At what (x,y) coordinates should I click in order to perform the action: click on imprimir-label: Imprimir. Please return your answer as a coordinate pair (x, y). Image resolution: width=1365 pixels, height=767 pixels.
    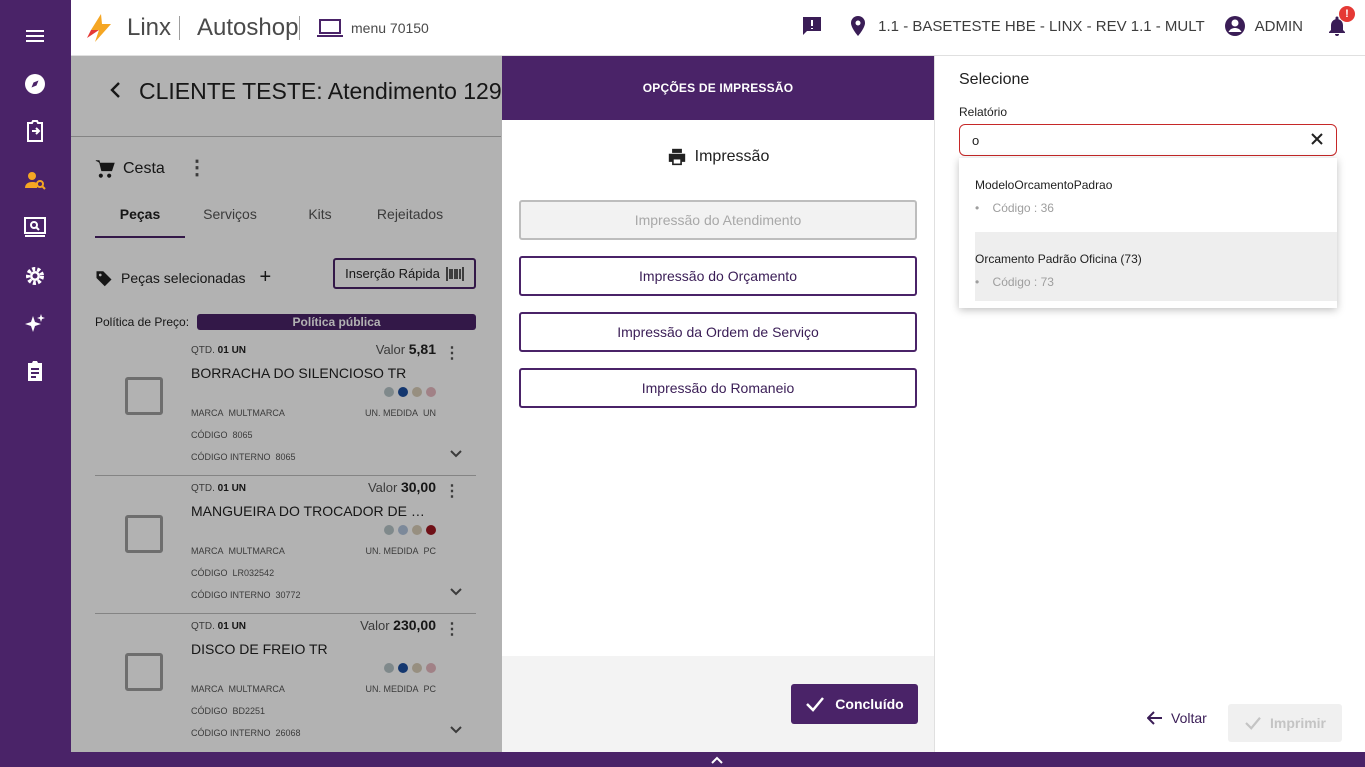
    Looking at the image, I should click on (1297, 723).